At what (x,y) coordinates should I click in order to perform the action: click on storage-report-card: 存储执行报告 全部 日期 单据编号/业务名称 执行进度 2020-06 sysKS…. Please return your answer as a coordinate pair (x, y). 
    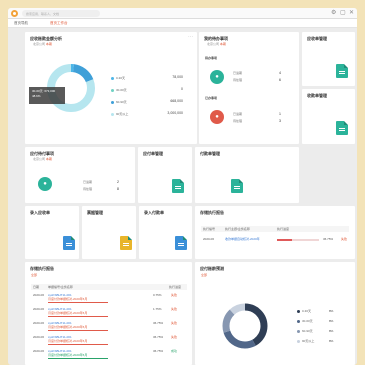
    Looking at the image, I should click on (108, 313).